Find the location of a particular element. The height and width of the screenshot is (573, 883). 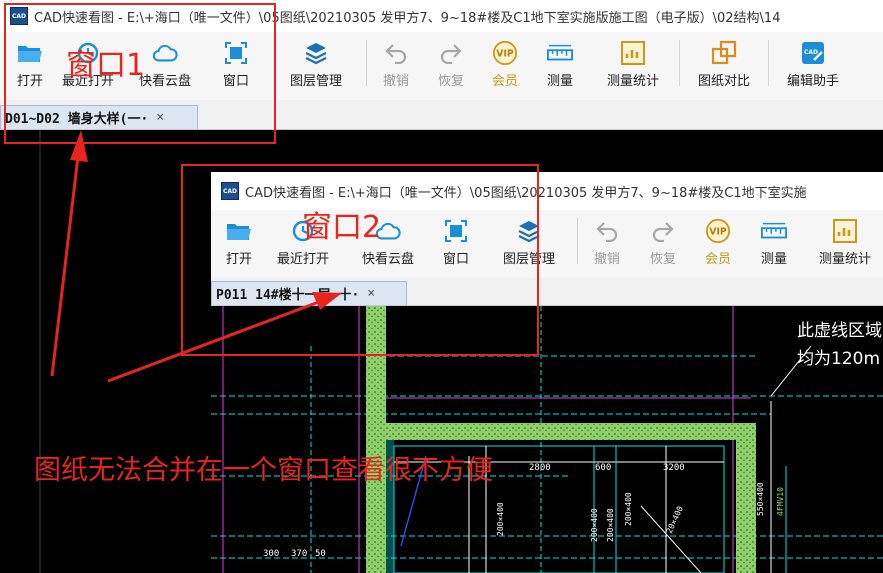

dim-text: 4FMV10 is located at coordinates (780, 501).